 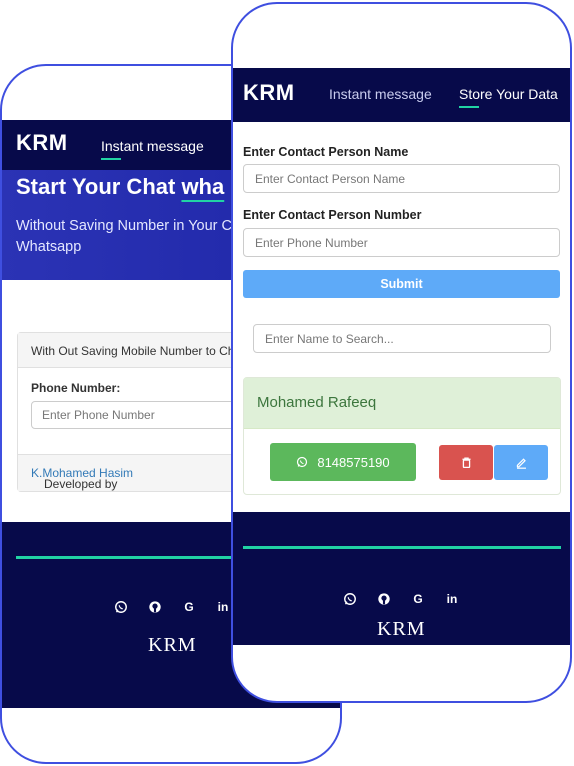 I want to click on front-footer: G in KRM, so click(x=401, y=578).